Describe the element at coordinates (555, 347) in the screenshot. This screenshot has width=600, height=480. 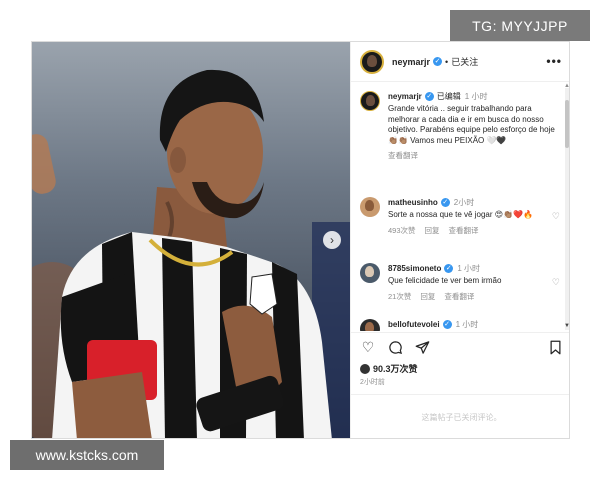
I see `bookmark-icon` at that location.